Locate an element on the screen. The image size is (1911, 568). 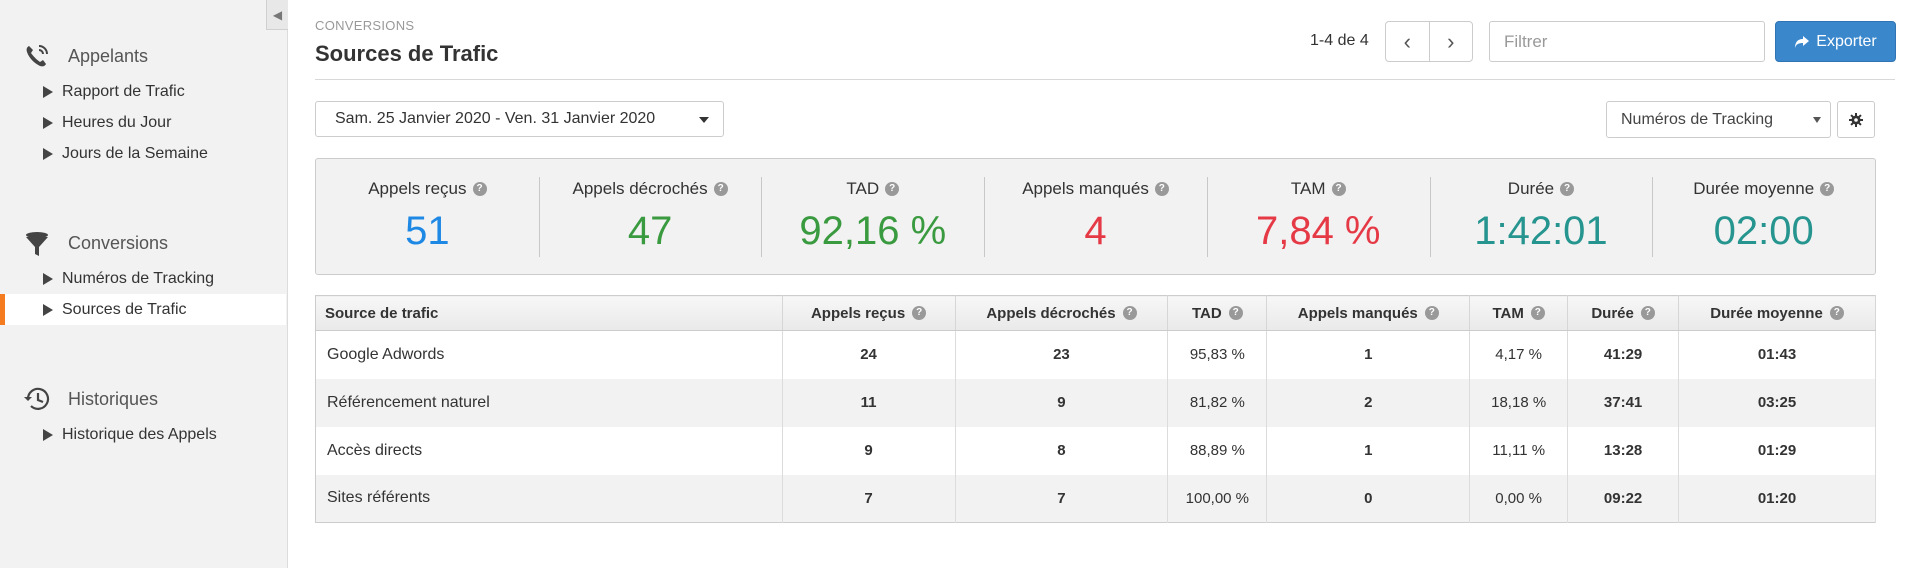
chevron-left-icon: ‹ is located at coordinates (1407, 41).